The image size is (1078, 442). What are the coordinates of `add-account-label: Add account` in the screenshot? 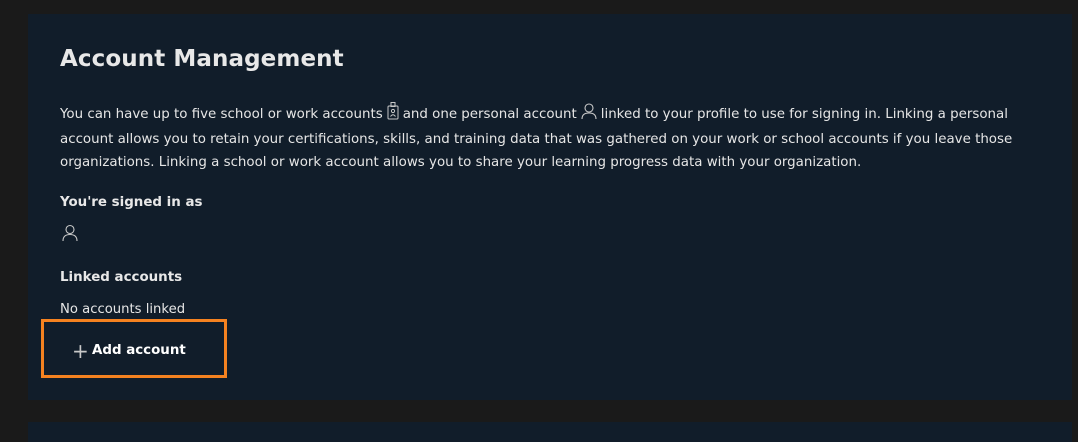 It's located at (139, 350).